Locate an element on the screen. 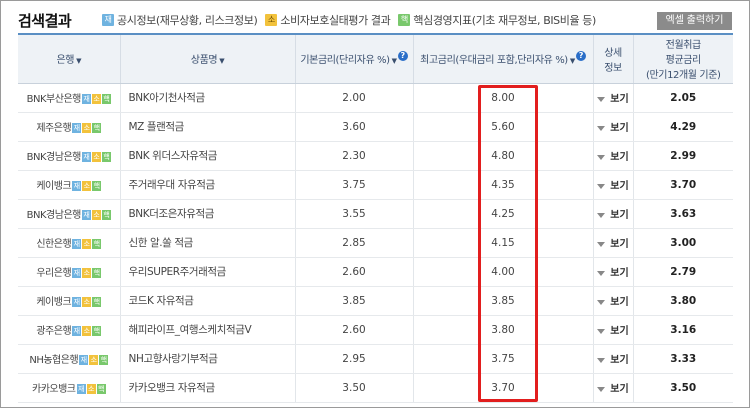 This screenshot has height=408, width=750. table-row: 카카오뱅크 재 소 핵 카카오뱅크 자유적금 3.50 3.70 보기 3.50 is located at coordinates (375, 388).